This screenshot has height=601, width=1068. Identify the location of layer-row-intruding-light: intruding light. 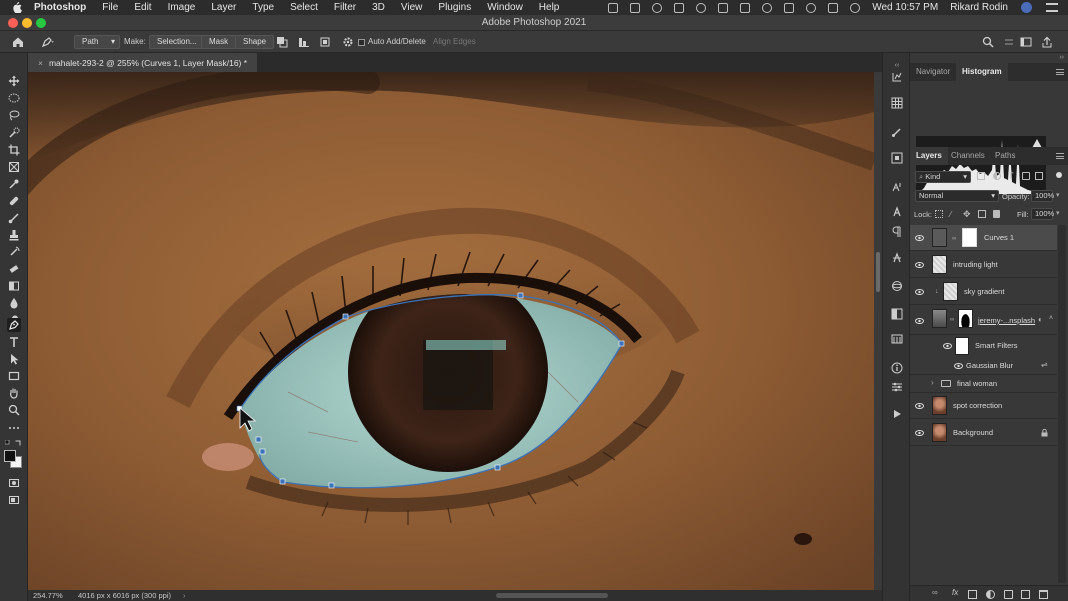
(983, 265).